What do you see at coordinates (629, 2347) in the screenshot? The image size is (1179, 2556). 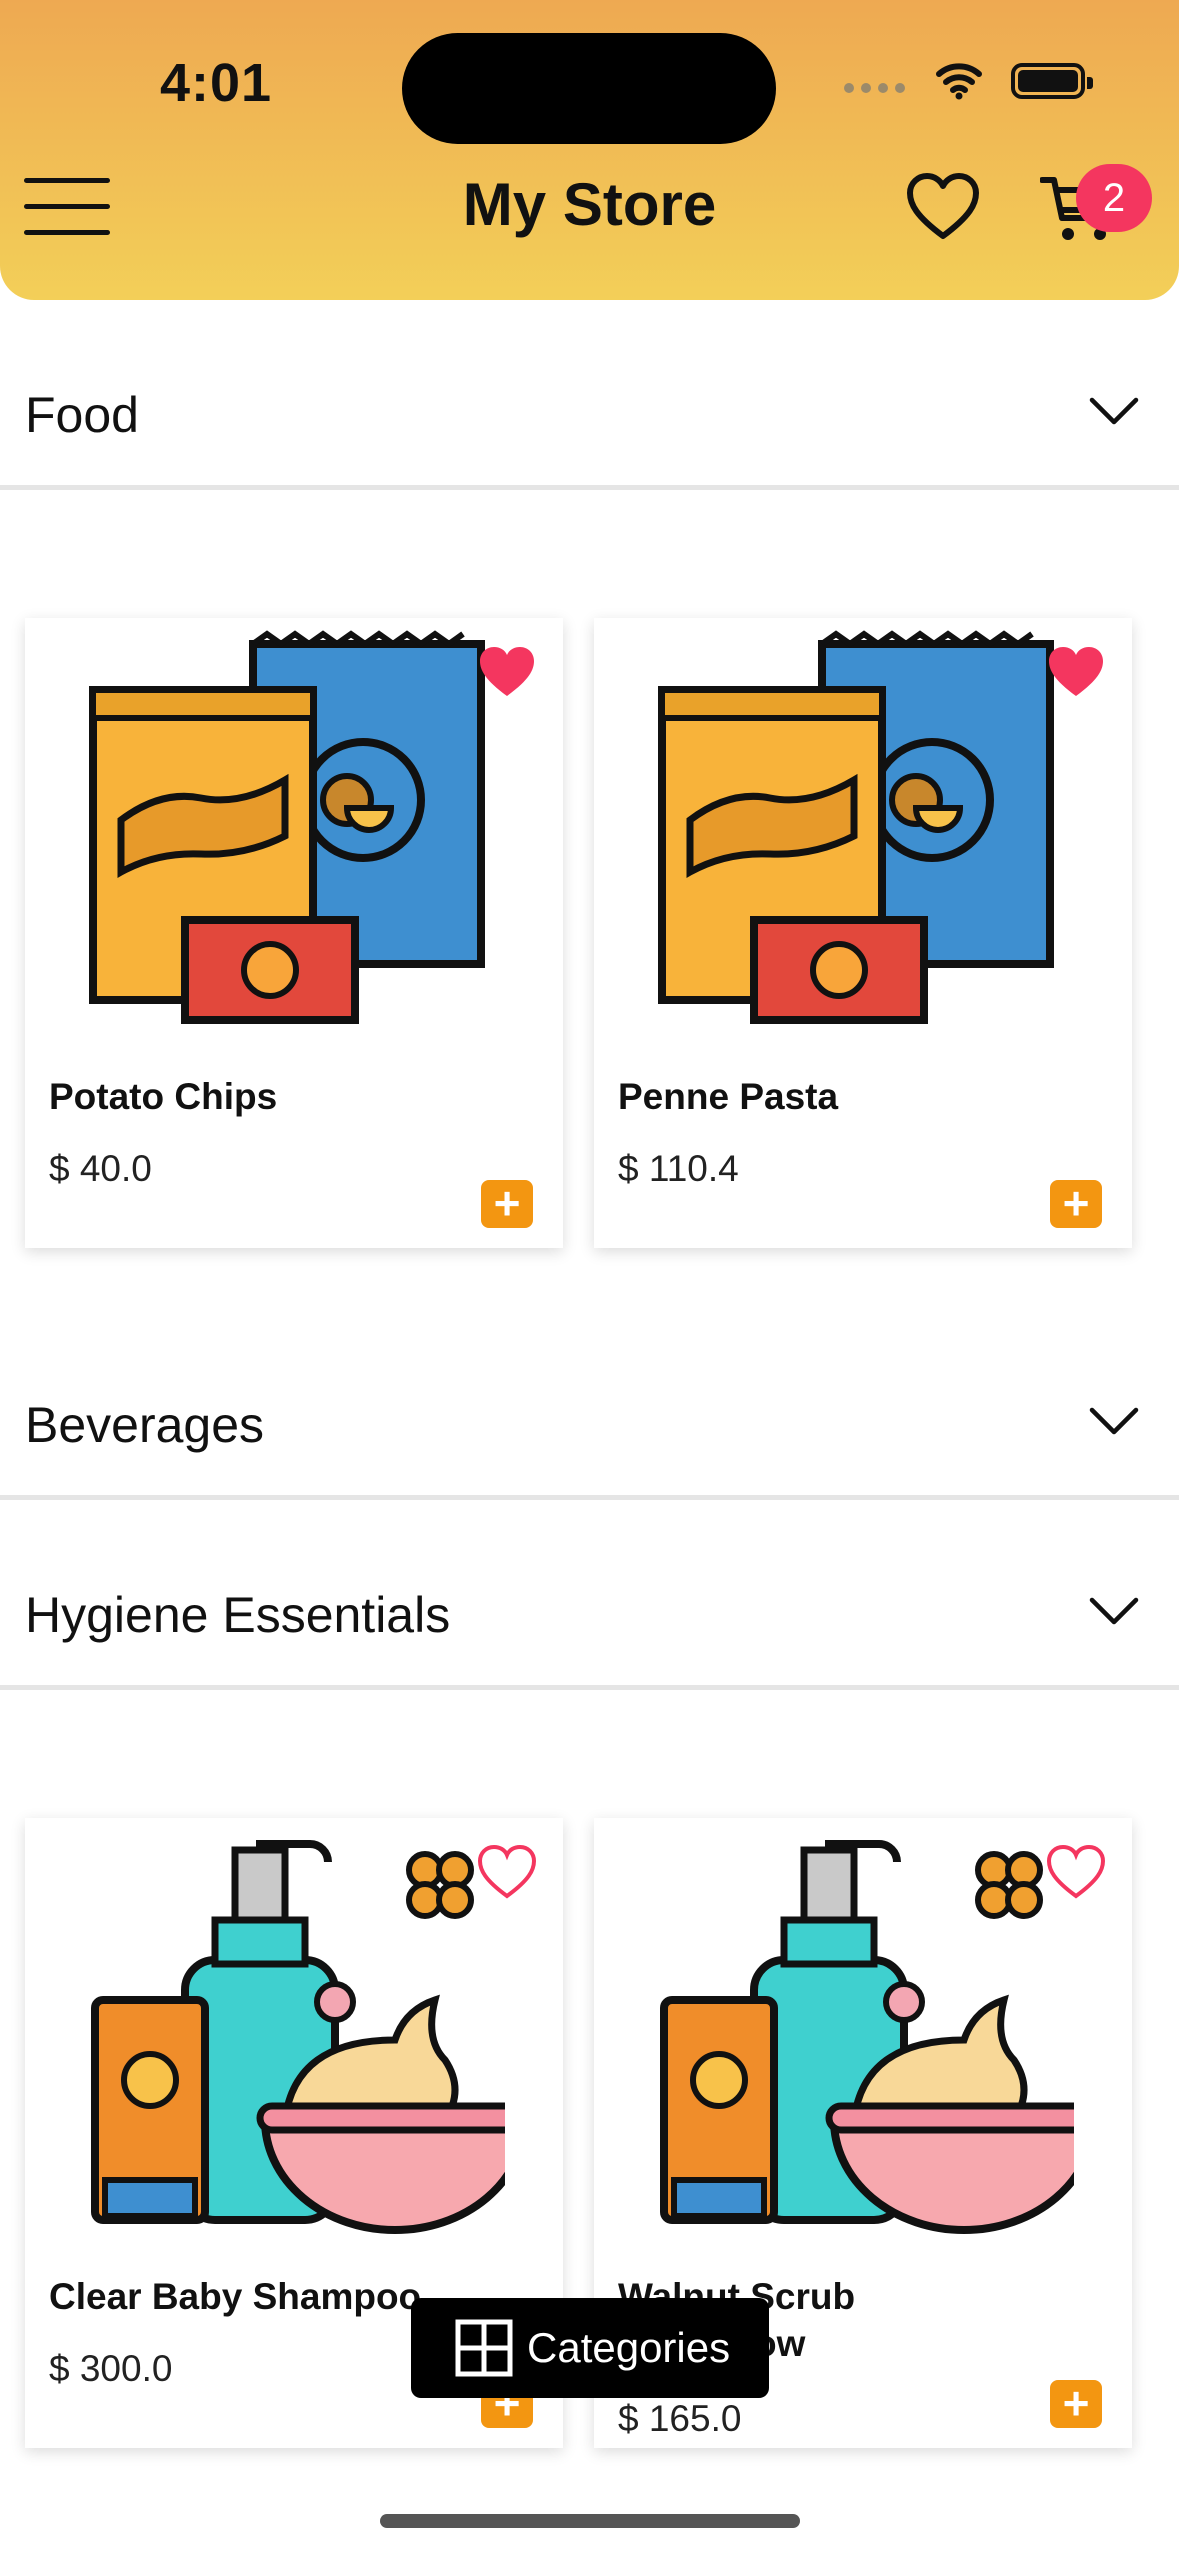 I see `categories-label: Categories` at bounding box center [629, 2347].